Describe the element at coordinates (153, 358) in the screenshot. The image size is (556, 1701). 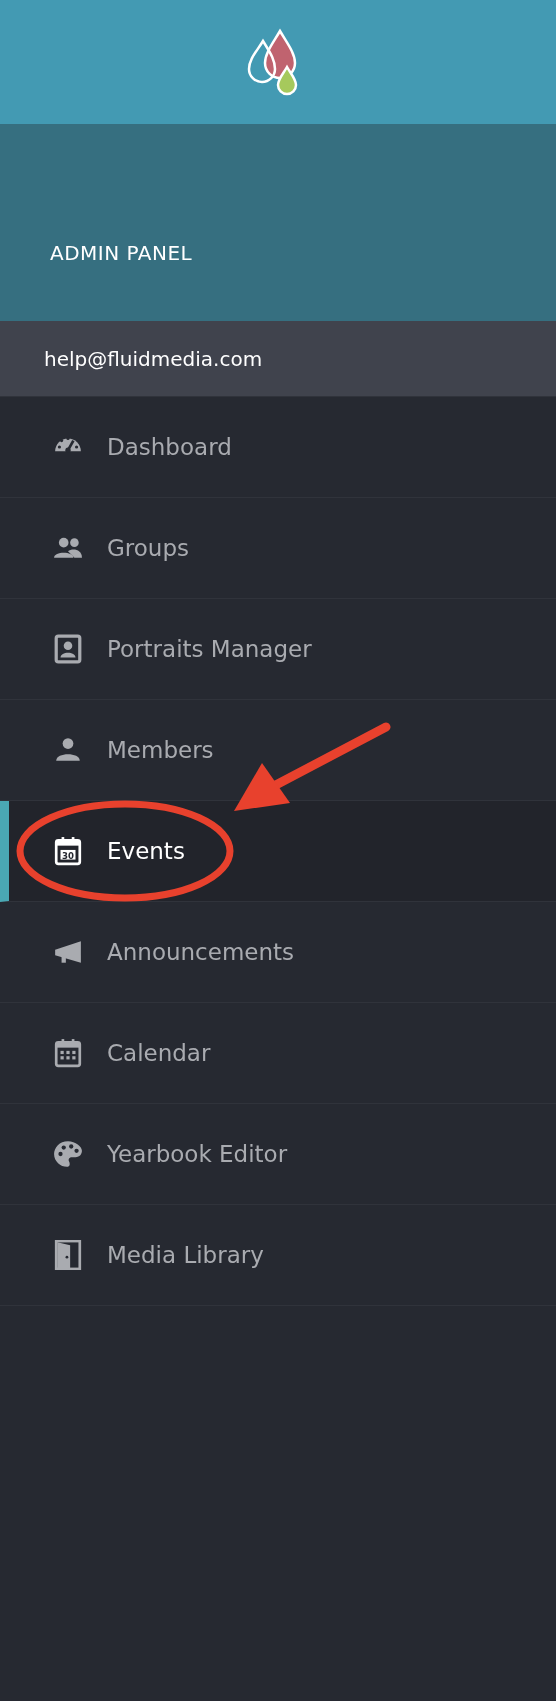
I see `account-email: help@fluidmedia.com` at that location.